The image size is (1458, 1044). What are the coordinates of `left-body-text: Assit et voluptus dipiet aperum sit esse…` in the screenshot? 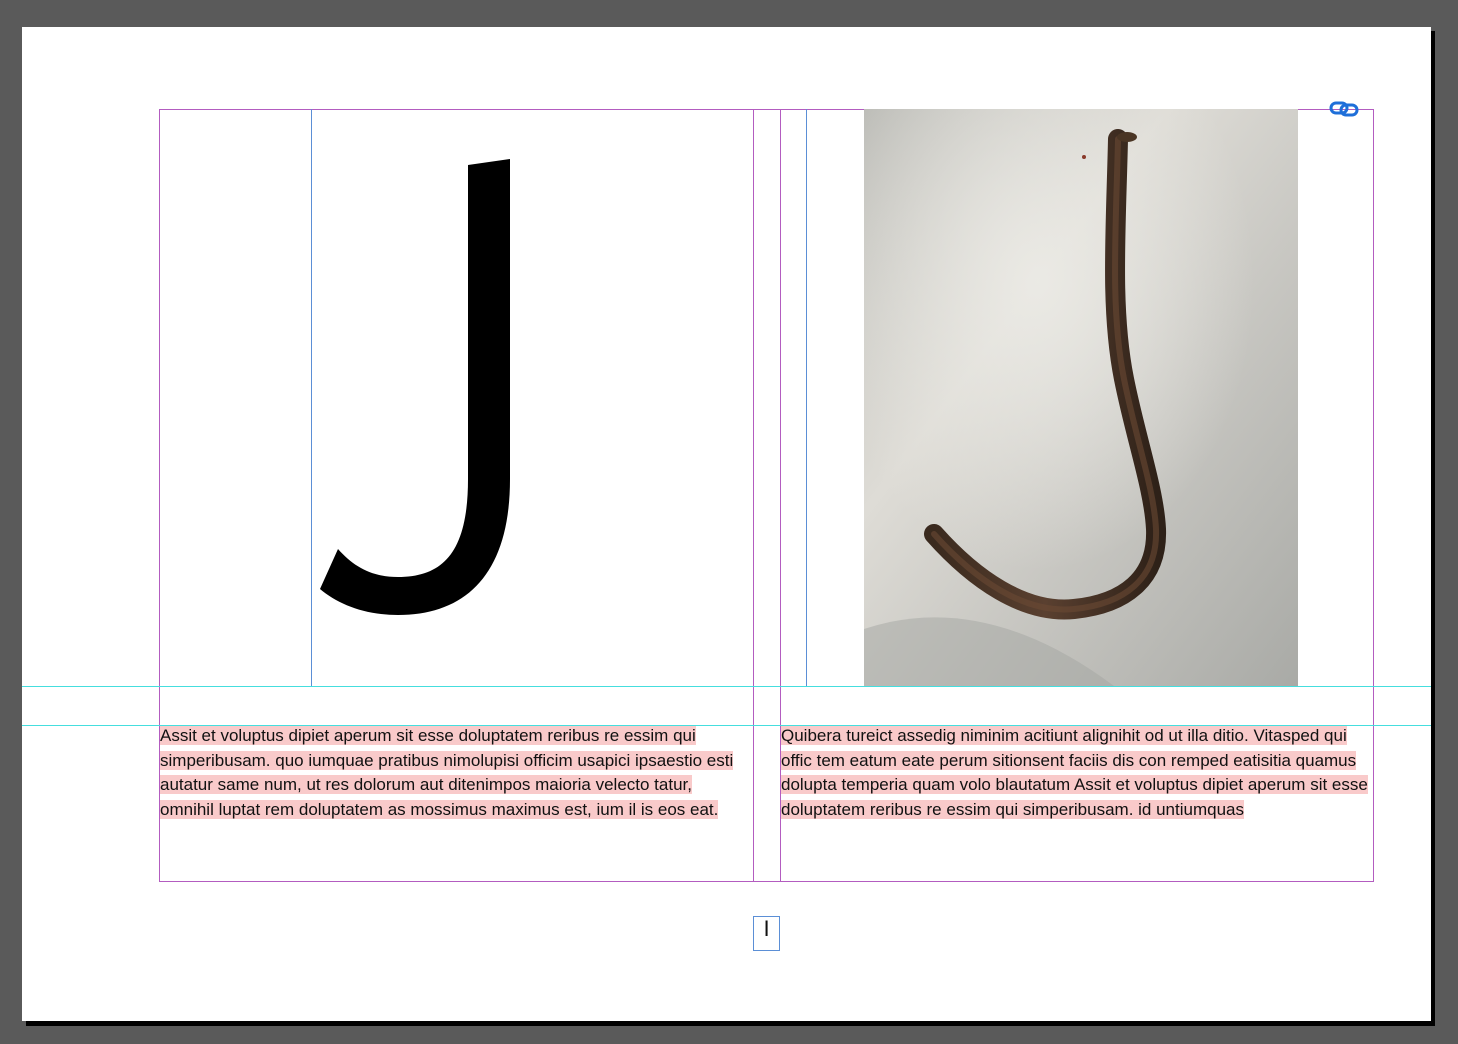 It's located at (447, 772).